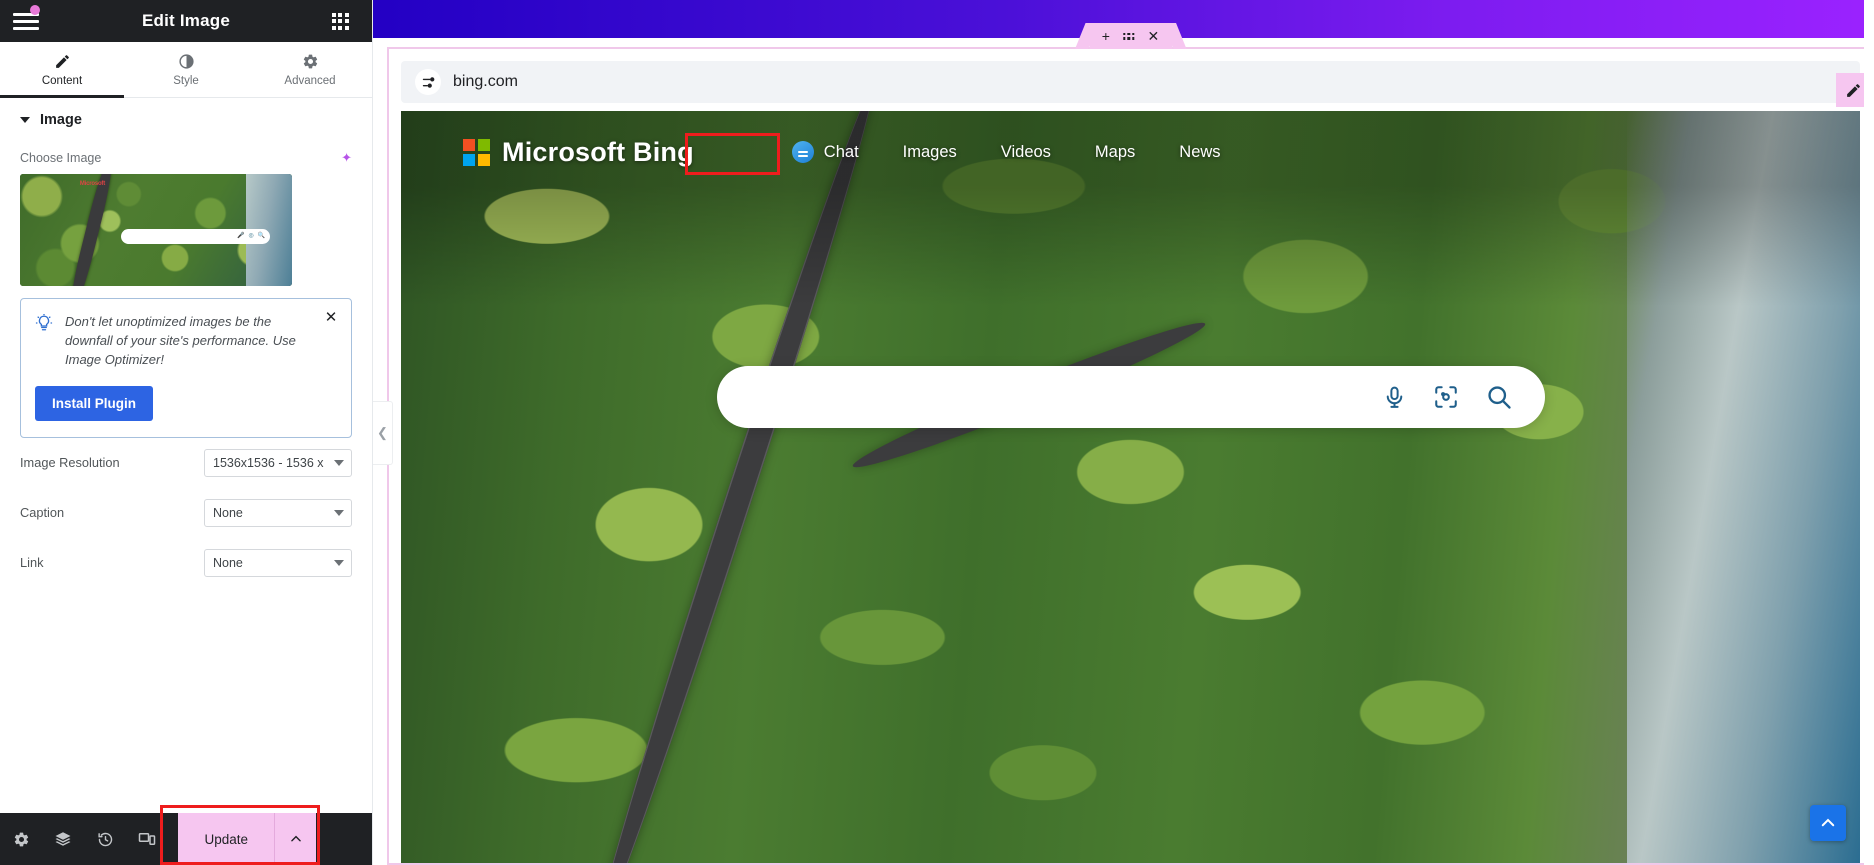  What do you see at coordinates (62, 80) in the screenshot?
I see `tab-content-label: Content` at bounding box center [62, 80].